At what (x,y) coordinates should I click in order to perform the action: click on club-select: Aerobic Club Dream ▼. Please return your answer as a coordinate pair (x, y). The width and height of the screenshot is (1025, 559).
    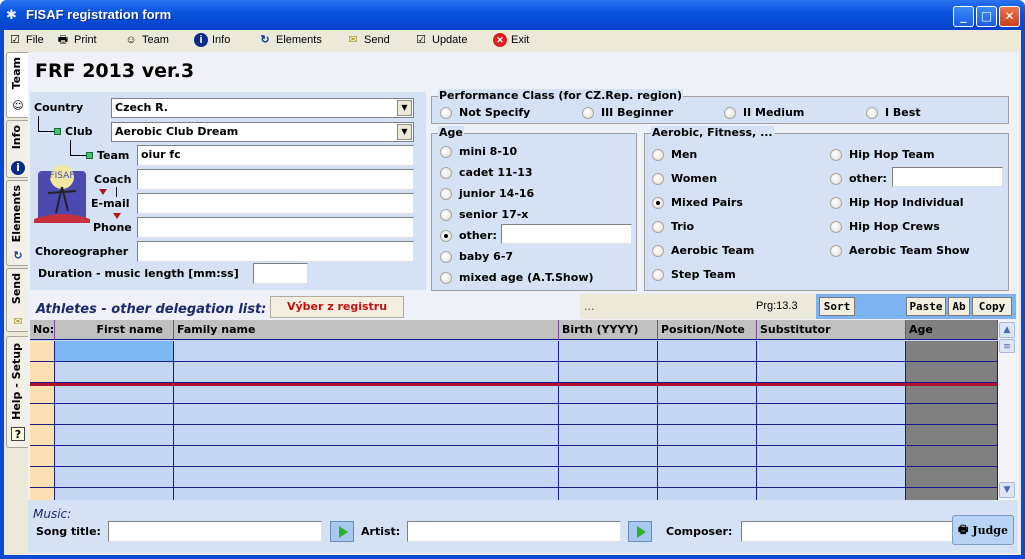
    Looking at the image, I should click on (262, 132).